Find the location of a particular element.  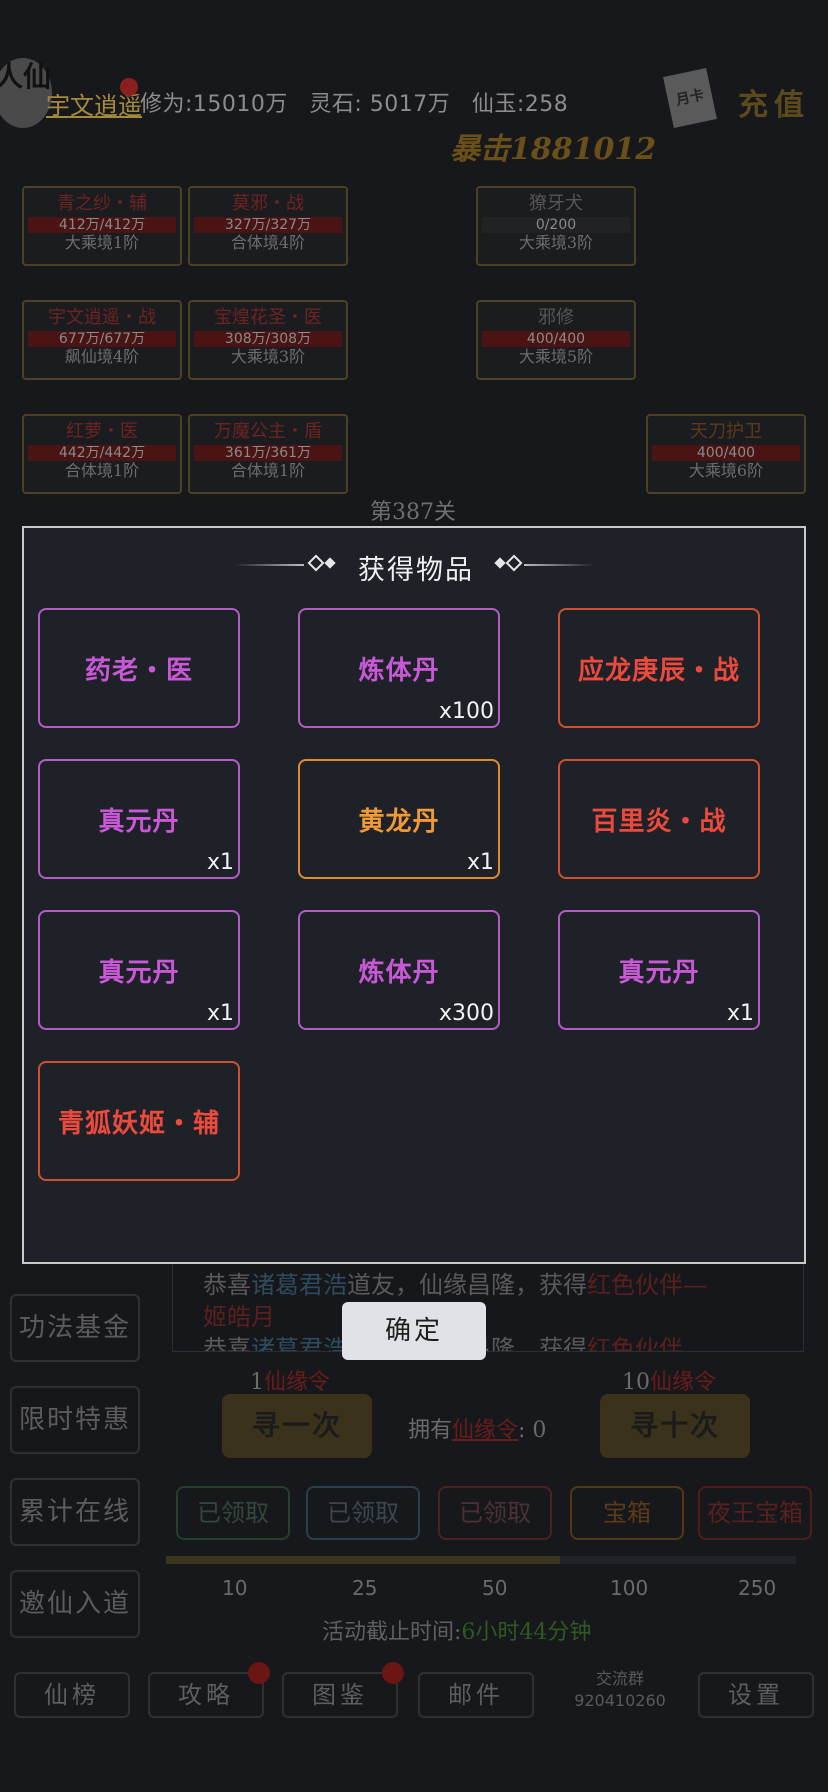

reward-item: 百里炎・战 is located at coordinates (659, 819).